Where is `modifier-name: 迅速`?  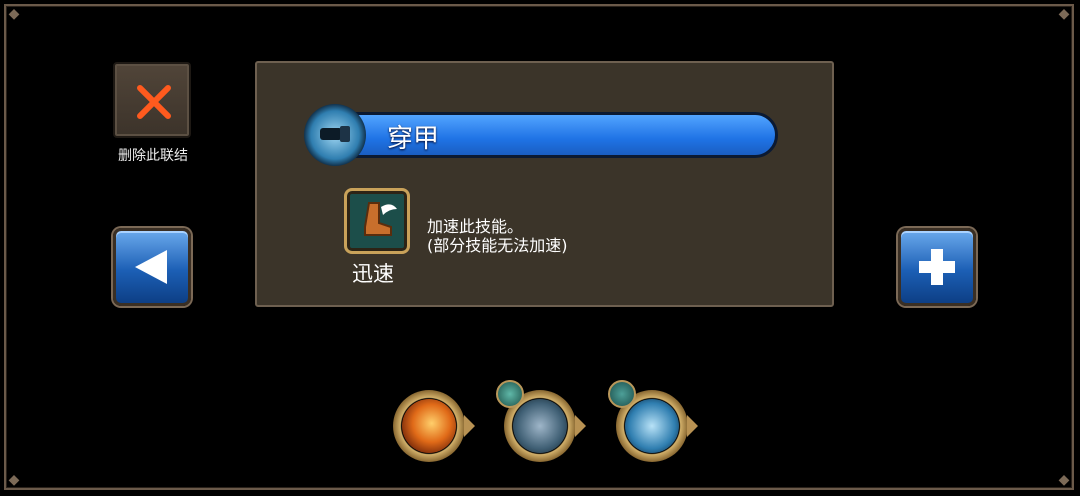
modifier-name: 迅速 is located at coordinates (373, 274).